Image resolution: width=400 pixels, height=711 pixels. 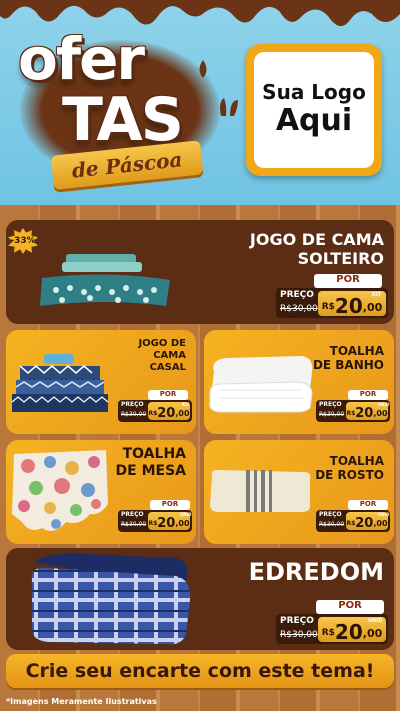 I want to click on product-title-line2: DE MESA, so click(x=150, y=470).